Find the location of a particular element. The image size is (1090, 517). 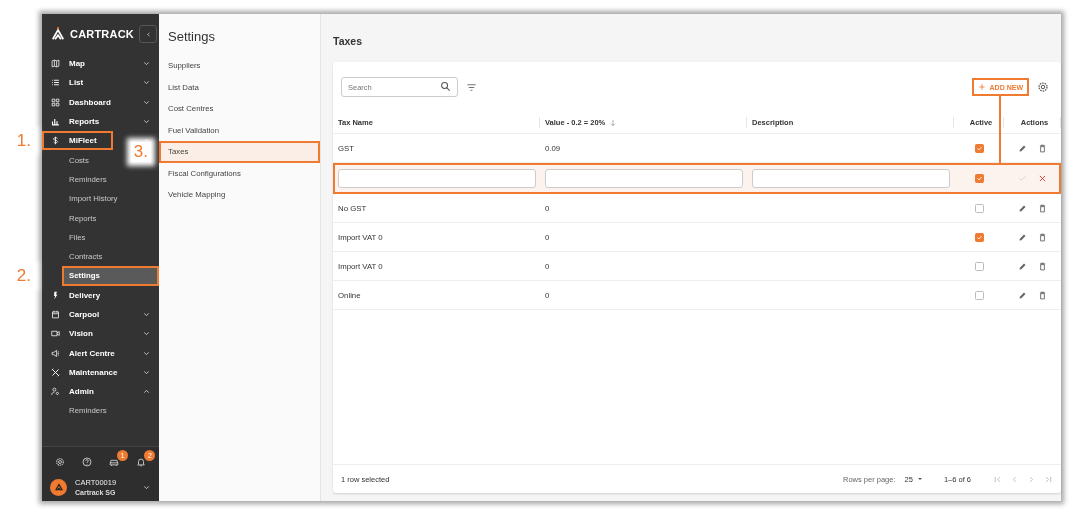

help-button is located at coordinates (86, 462).